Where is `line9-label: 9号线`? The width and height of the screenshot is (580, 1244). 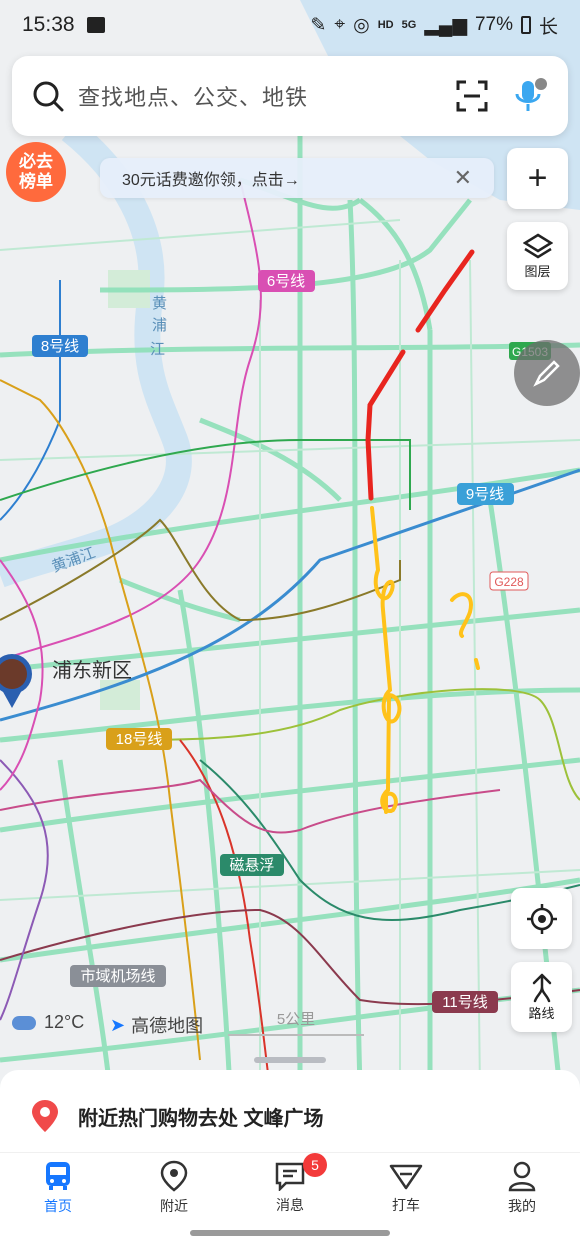 line9-label: 9号线 is located at coordinates (485, 494).